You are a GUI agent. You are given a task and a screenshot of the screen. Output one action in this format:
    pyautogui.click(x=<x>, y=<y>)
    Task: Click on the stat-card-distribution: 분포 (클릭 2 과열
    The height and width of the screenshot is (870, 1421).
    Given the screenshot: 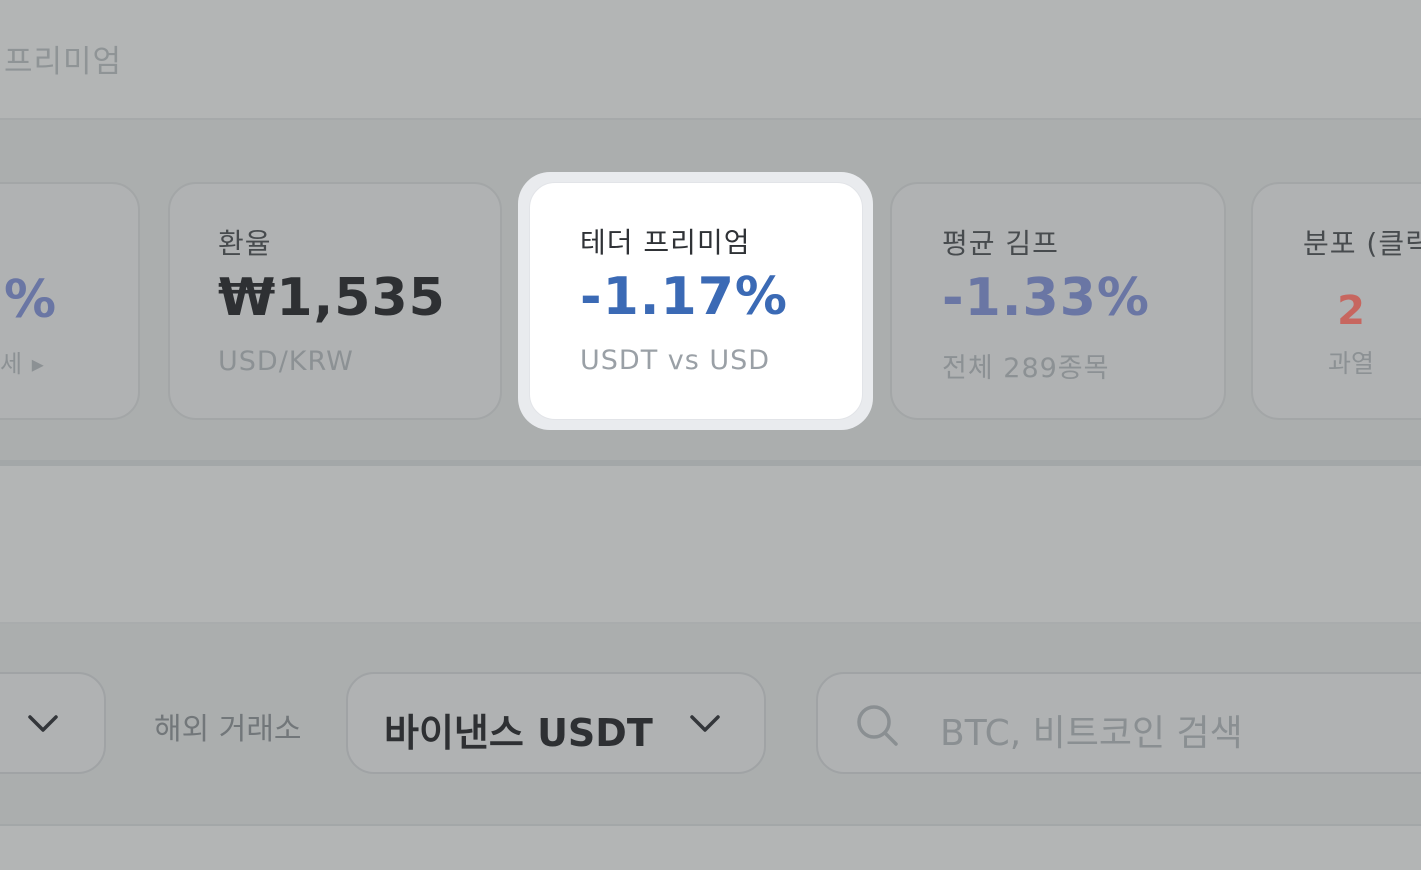 What is the action you would take?
    pyautogui.click(x=1336, y=301)
    